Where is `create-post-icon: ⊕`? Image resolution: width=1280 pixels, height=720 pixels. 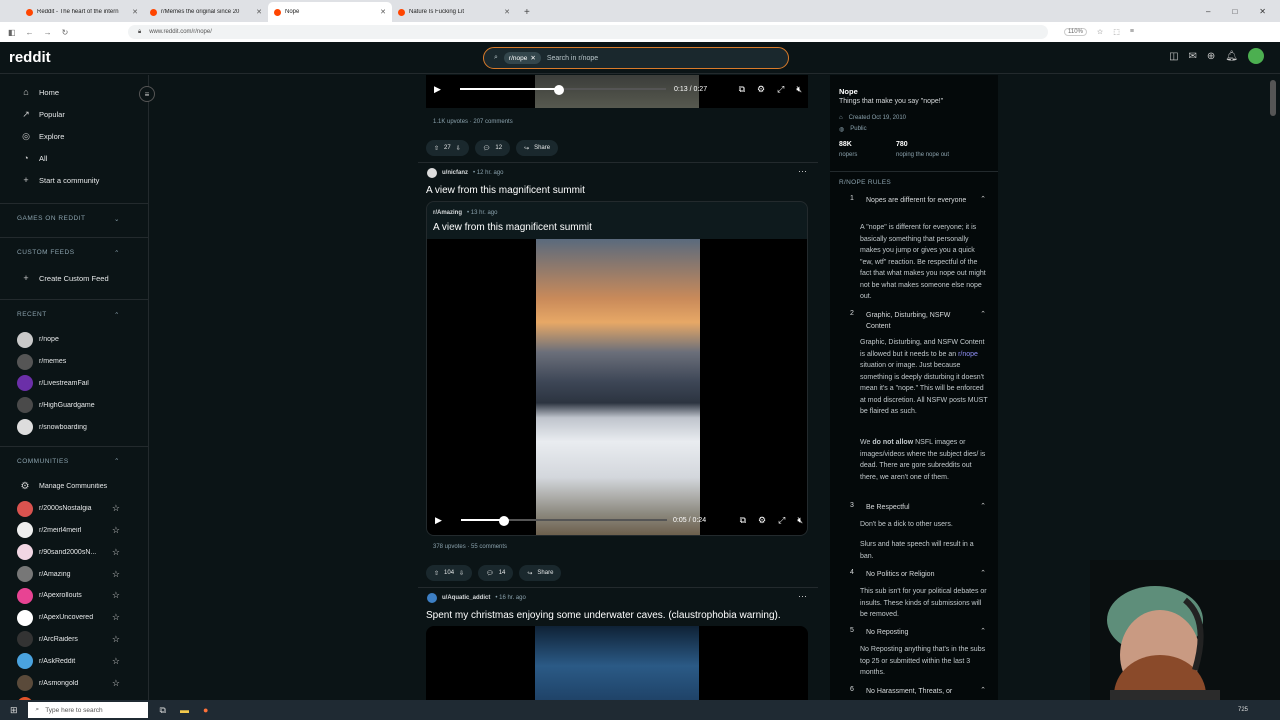
create-post-icon: ⊕ is located at coordinates (1211, 56).